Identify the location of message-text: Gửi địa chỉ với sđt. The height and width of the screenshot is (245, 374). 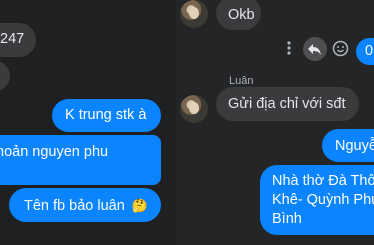
(287, 104).